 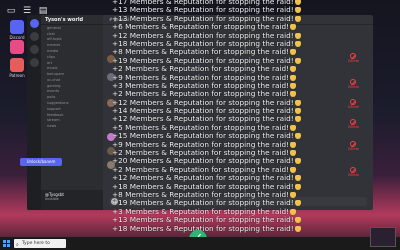 What do you see at coordinates (17, 244) in the screenshot?
I see `search-icon: ⌕` at bounding box center [17, 244].